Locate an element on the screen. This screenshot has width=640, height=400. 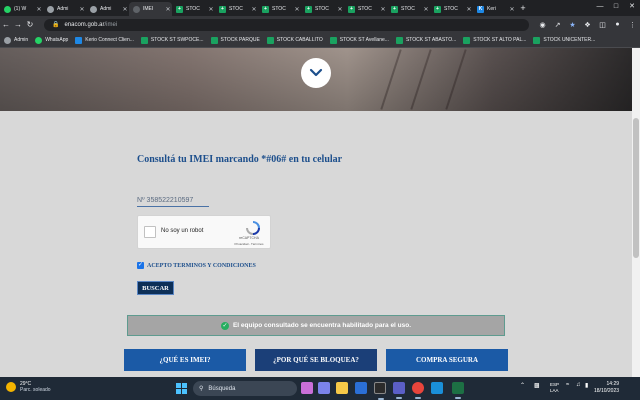
battery-icon: ▮ is located at coordinates (586, 385).